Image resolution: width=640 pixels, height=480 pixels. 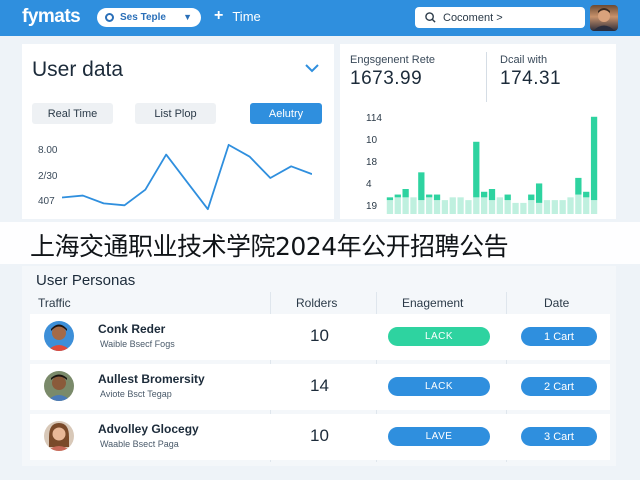 I want to click on user-data-title: User data, so click(x=78, y=69).